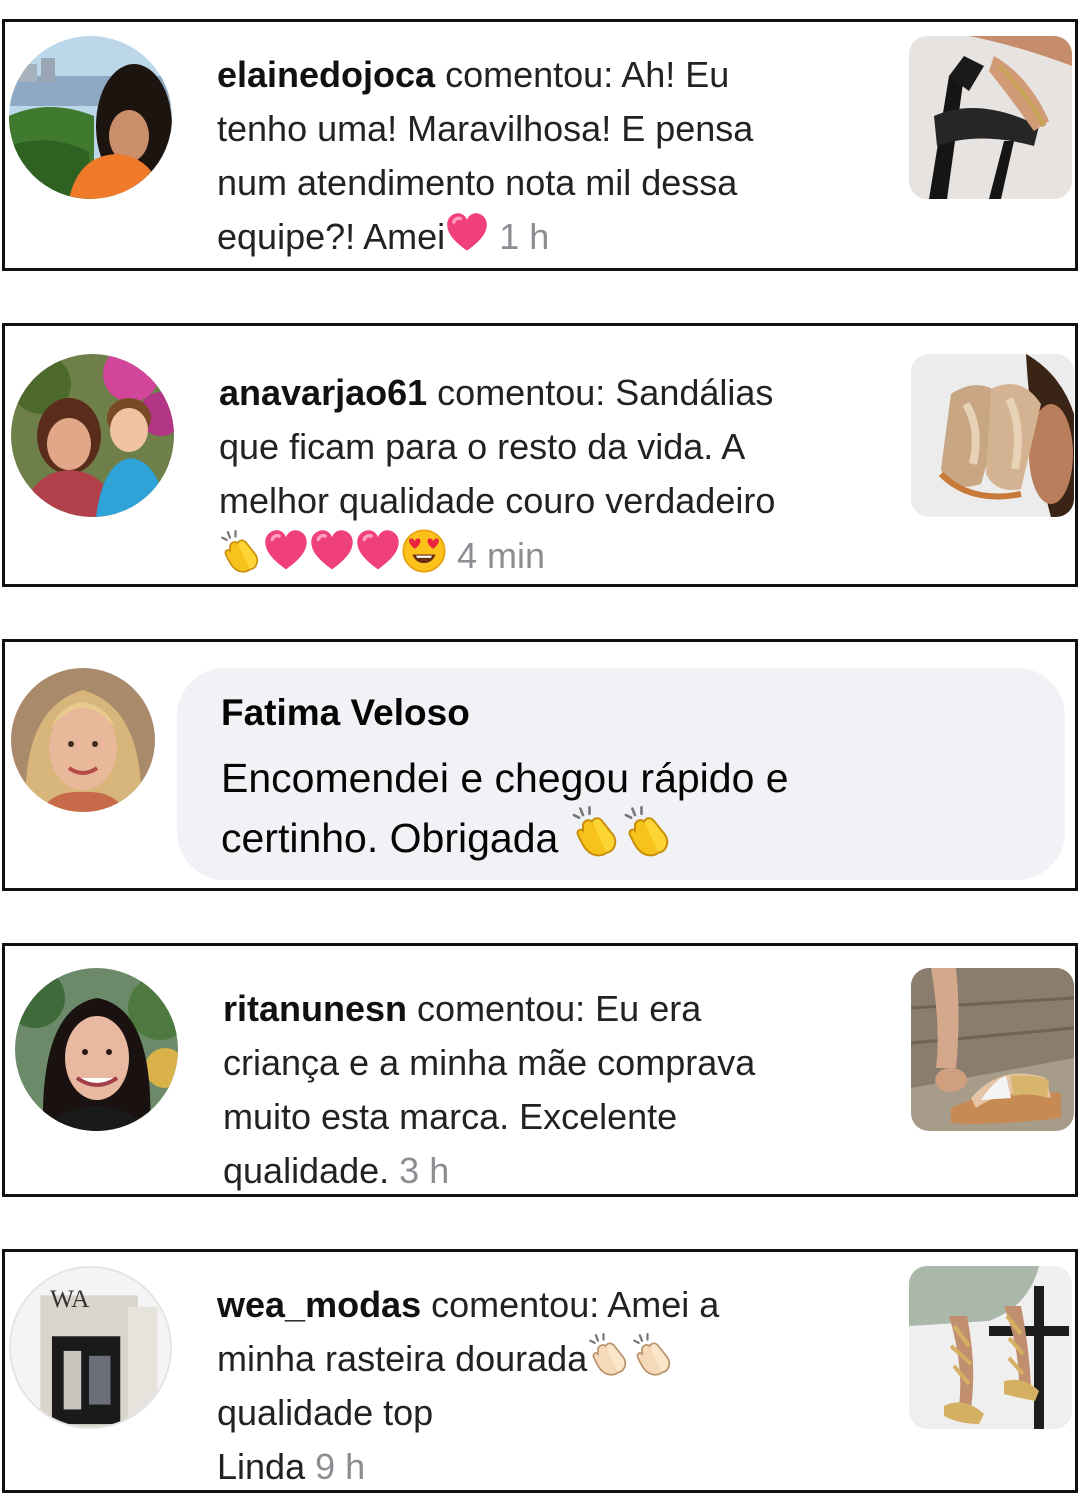 The image size is (1080, 1512). I want to click on comment-username: elainedojoca, so click(326, 74).